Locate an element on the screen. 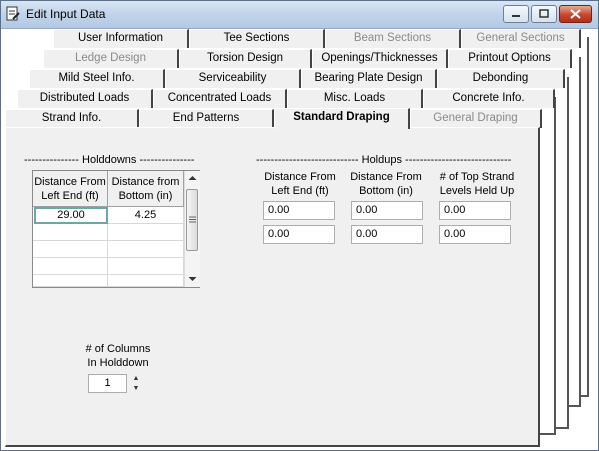 This screenshot has height=451, width=599. holdups-col-bottom: Distance From Bottom (in) is located at coordinates (386, 184).